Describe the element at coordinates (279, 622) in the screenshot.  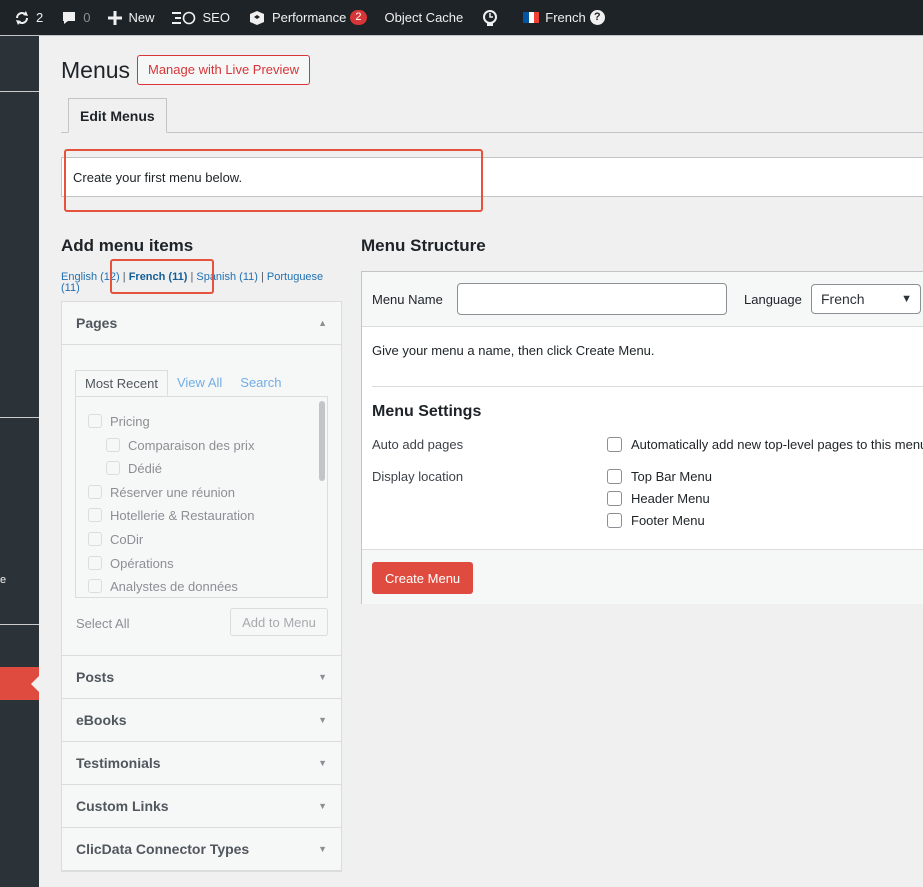
I see `add-to-menu-button: Add to Menu` at that location.